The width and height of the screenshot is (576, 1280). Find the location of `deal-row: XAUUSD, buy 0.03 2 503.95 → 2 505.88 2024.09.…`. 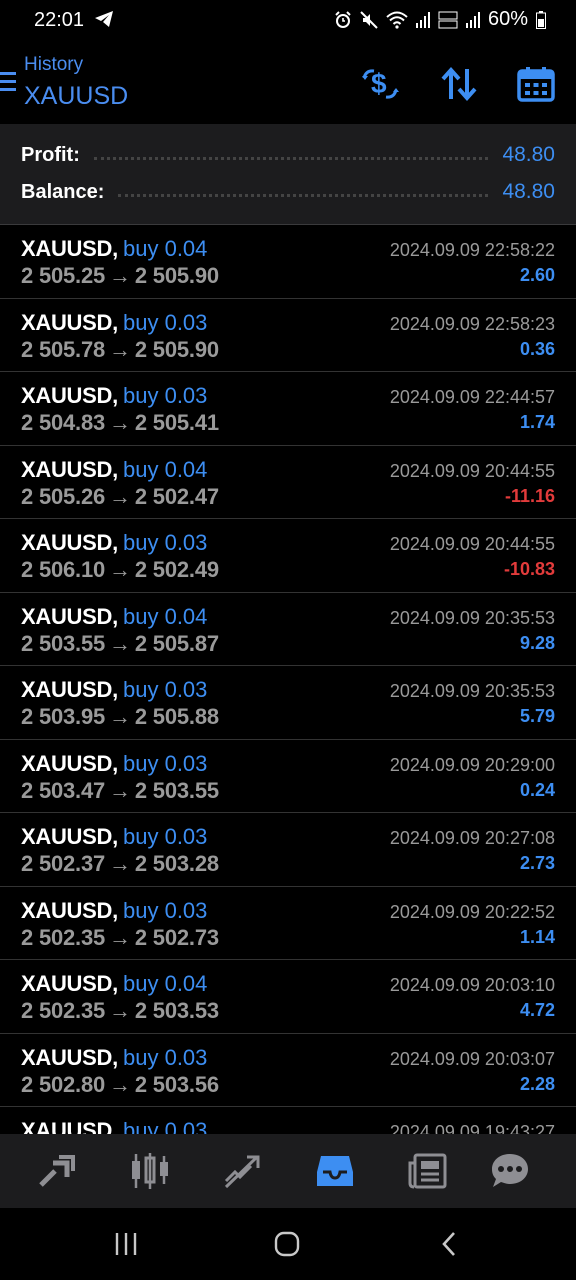

deal-row: XAUUSD, buy 0.03 2 503.95 → 2 505.88 2024.09.… is located at coordinates (288, 703).